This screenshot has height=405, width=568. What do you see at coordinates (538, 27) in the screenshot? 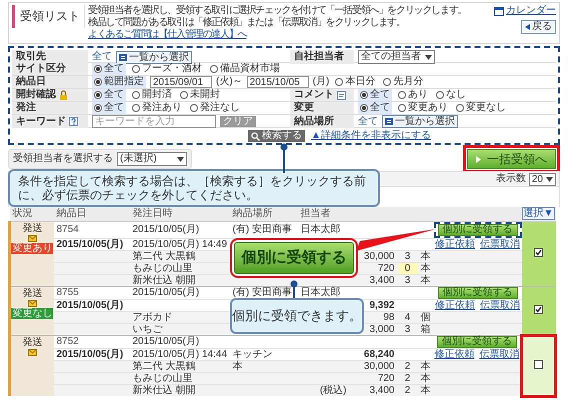
I see `back-button: 戻る` at bounding box center [538, 27].